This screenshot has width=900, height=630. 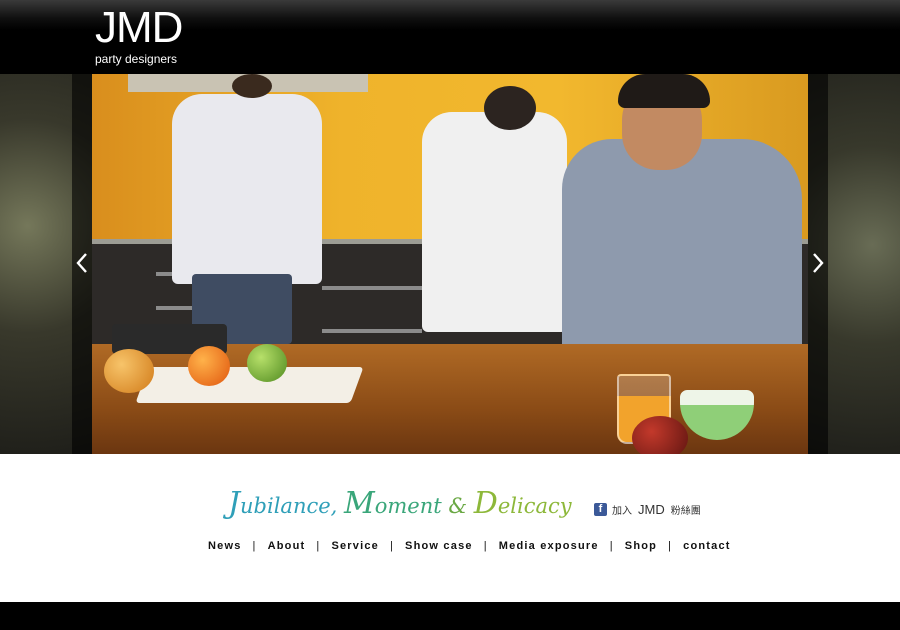 What do you see at coordinates (641, 546) in the screenshot?
I see `nav-shop: Shop` at bounding box center [641, 546].